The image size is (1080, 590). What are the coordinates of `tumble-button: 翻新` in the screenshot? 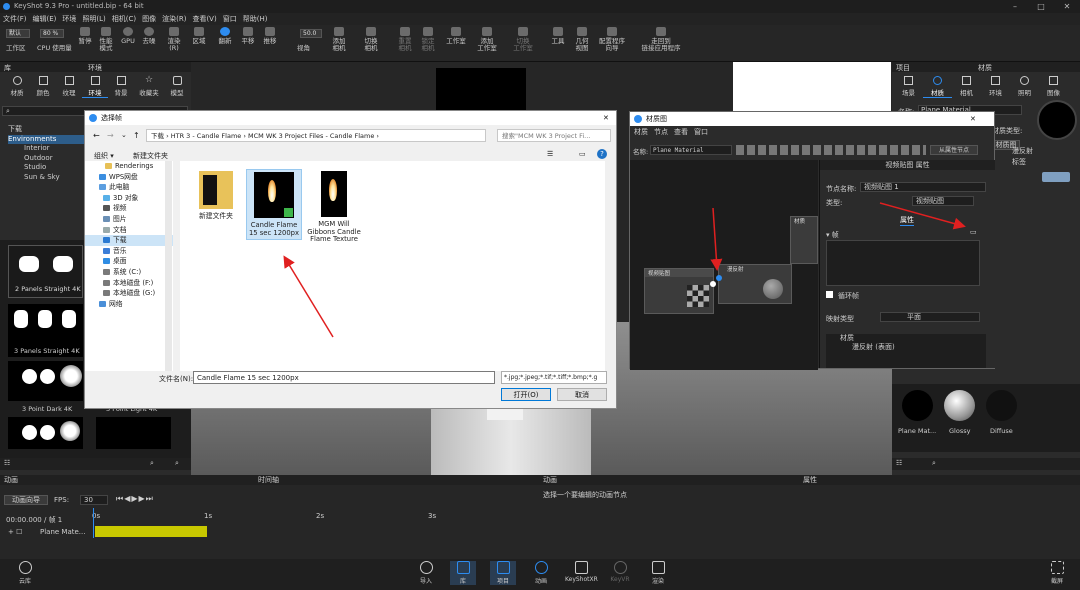 It's located at (225, 36).